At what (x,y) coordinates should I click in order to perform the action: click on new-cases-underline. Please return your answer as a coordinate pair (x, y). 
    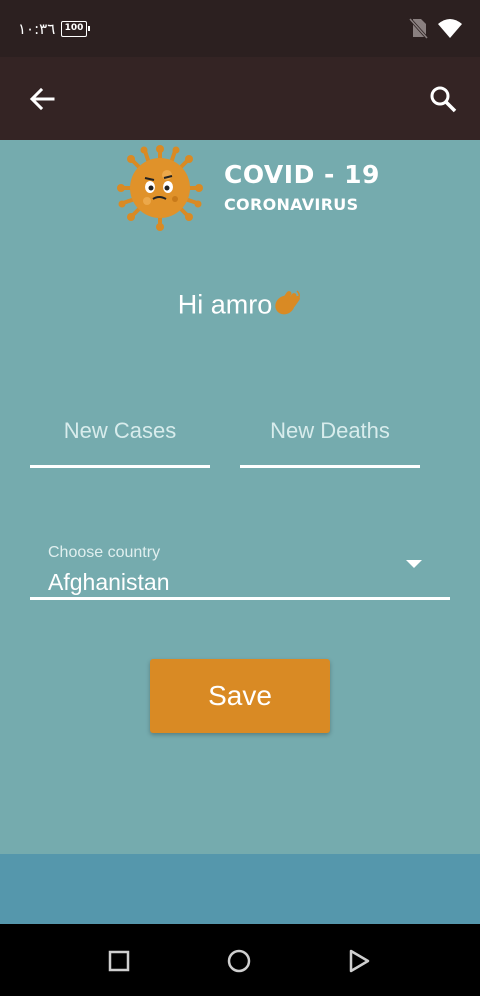
    Looking at the image, I should click on (120, 466).